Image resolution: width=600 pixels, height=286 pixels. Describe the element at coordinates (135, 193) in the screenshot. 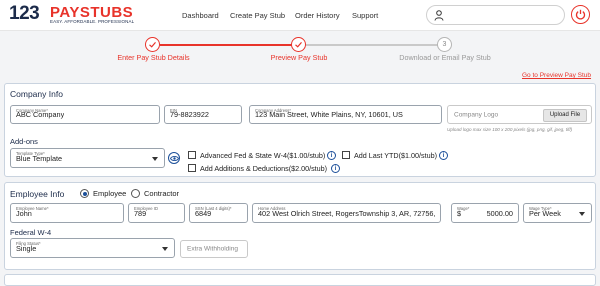

I see `contractor-radio` at that location.